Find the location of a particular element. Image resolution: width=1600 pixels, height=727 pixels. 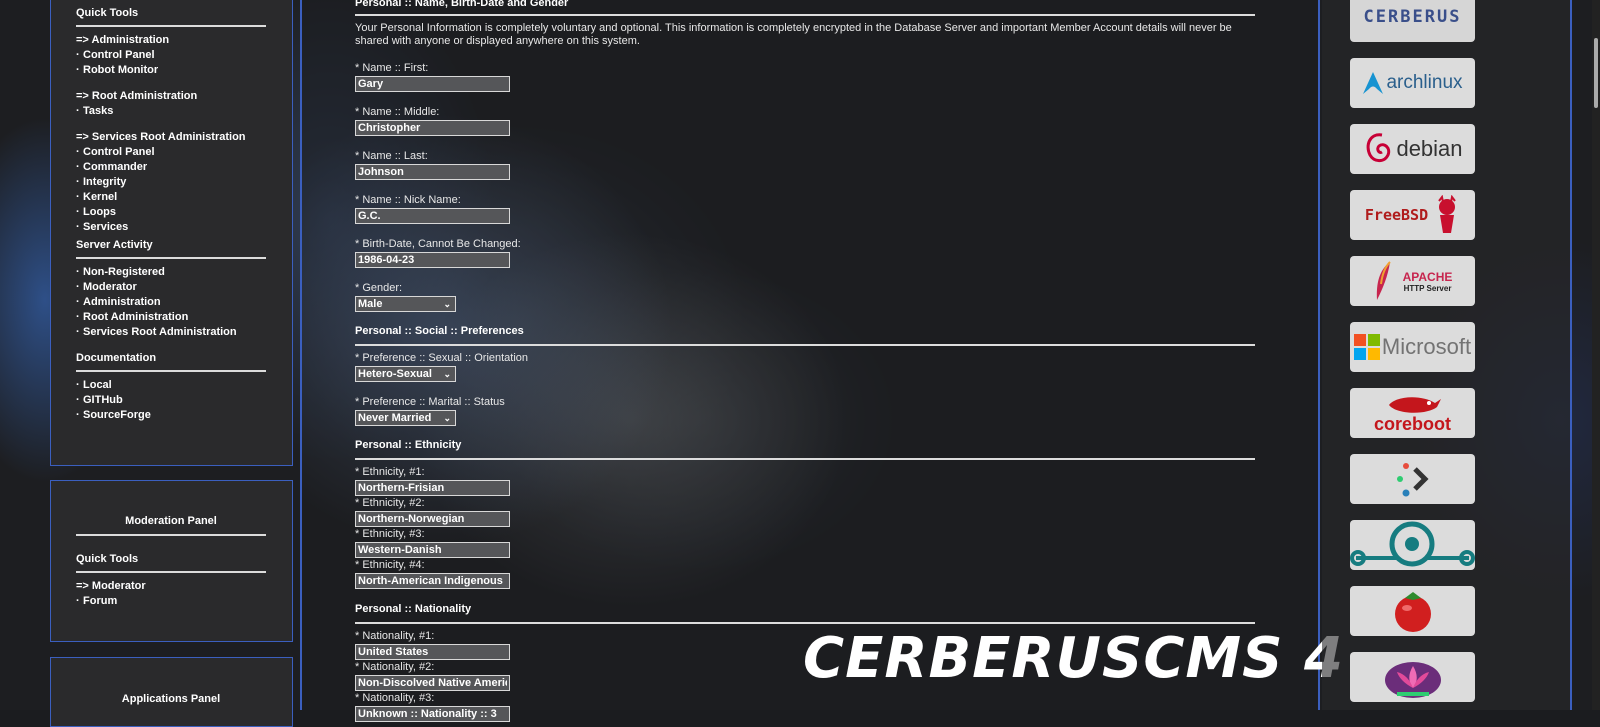

menu-link: · Moderator is located at coordinates (171, 287).